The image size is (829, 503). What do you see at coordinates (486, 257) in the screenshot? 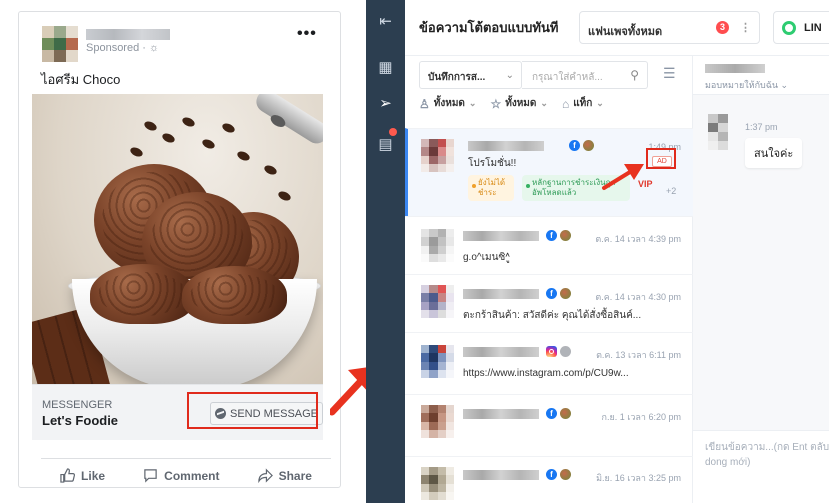
I see `conversation-preview: g.o^เมนซิ^ู` at bounding box center [486, 257].